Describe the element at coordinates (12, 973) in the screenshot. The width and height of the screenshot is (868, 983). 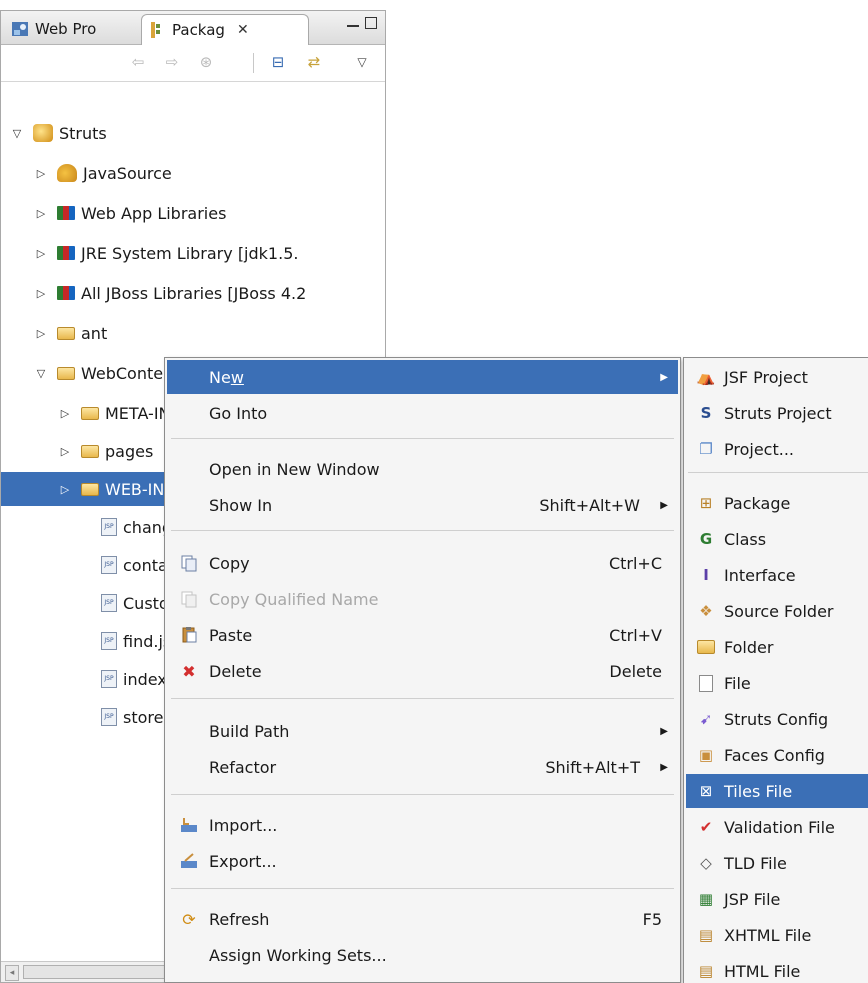
I see `scroll-left-icon: ◂` at that location.